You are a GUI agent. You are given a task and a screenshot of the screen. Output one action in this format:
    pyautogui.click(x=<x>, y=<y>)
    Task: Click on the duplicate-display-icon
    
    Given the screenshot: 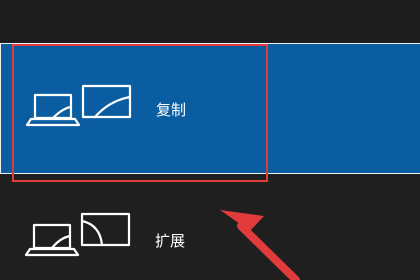 What is the action you would take?
    pyautogui.click(x=78, y=105)
    